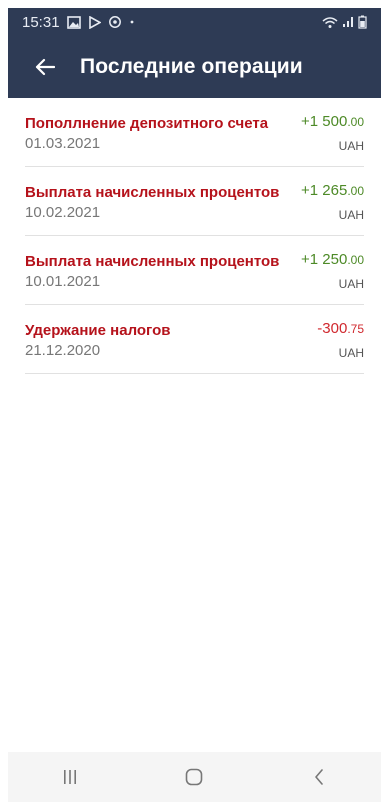 The image size is (389, 802). I want to click on amount-fraction: .75, so click(355, 329).